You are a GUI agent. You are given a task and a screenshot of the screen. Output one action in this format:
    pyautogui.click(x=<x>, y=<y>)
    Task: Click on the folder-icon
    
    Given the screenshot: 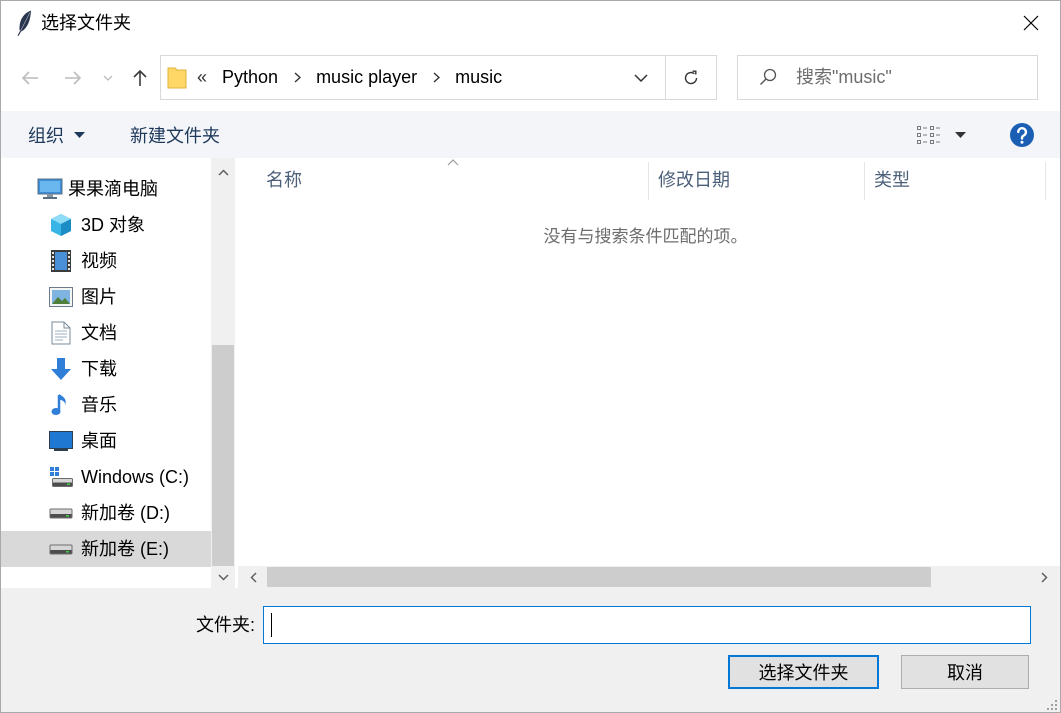 What is the action you would take?
    pyautogui.click(x=177, y=77)
    